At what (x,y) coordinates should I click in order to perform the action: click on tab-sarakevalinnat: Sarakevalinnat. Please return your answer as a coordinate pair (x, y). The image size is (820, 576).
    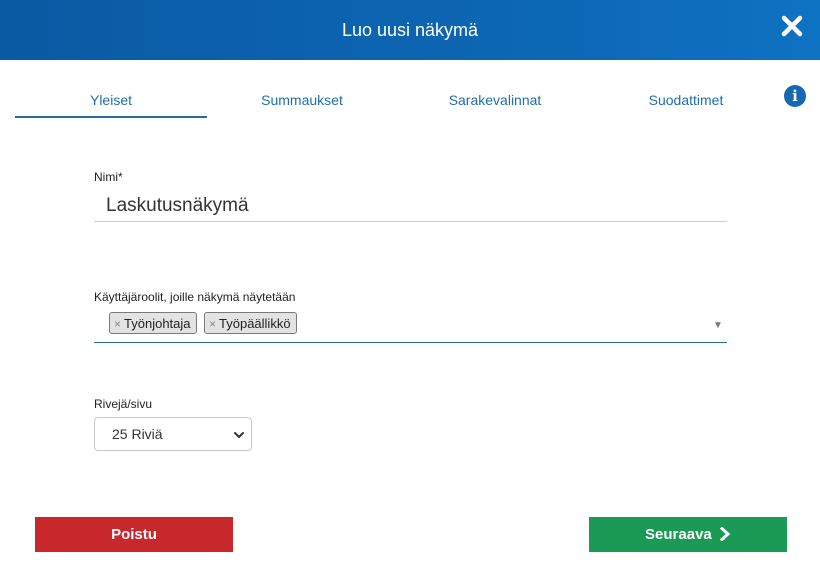
    Looking at the image, I should click on (495, 98).